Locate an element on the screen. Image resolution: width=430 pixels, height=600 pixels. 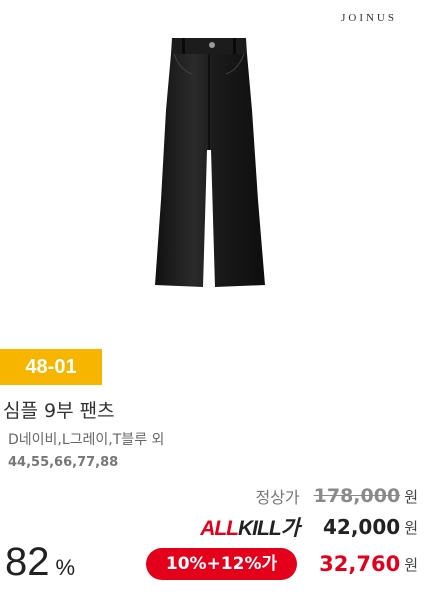
regular-price-row: 정상가 178,000 원 is located at coordinates (336, 496).